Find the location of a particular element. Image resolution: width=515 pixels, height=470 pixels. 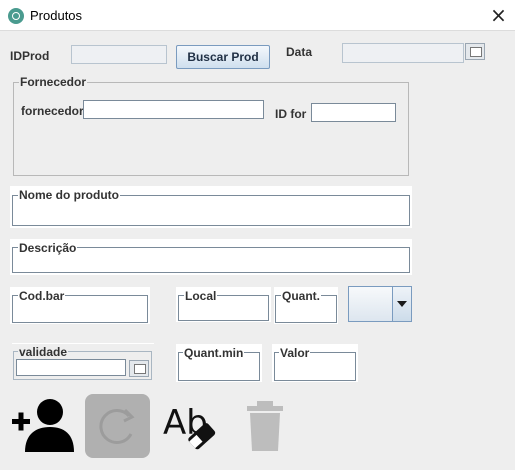

refresh-icon is located at coordinates (117, 426).